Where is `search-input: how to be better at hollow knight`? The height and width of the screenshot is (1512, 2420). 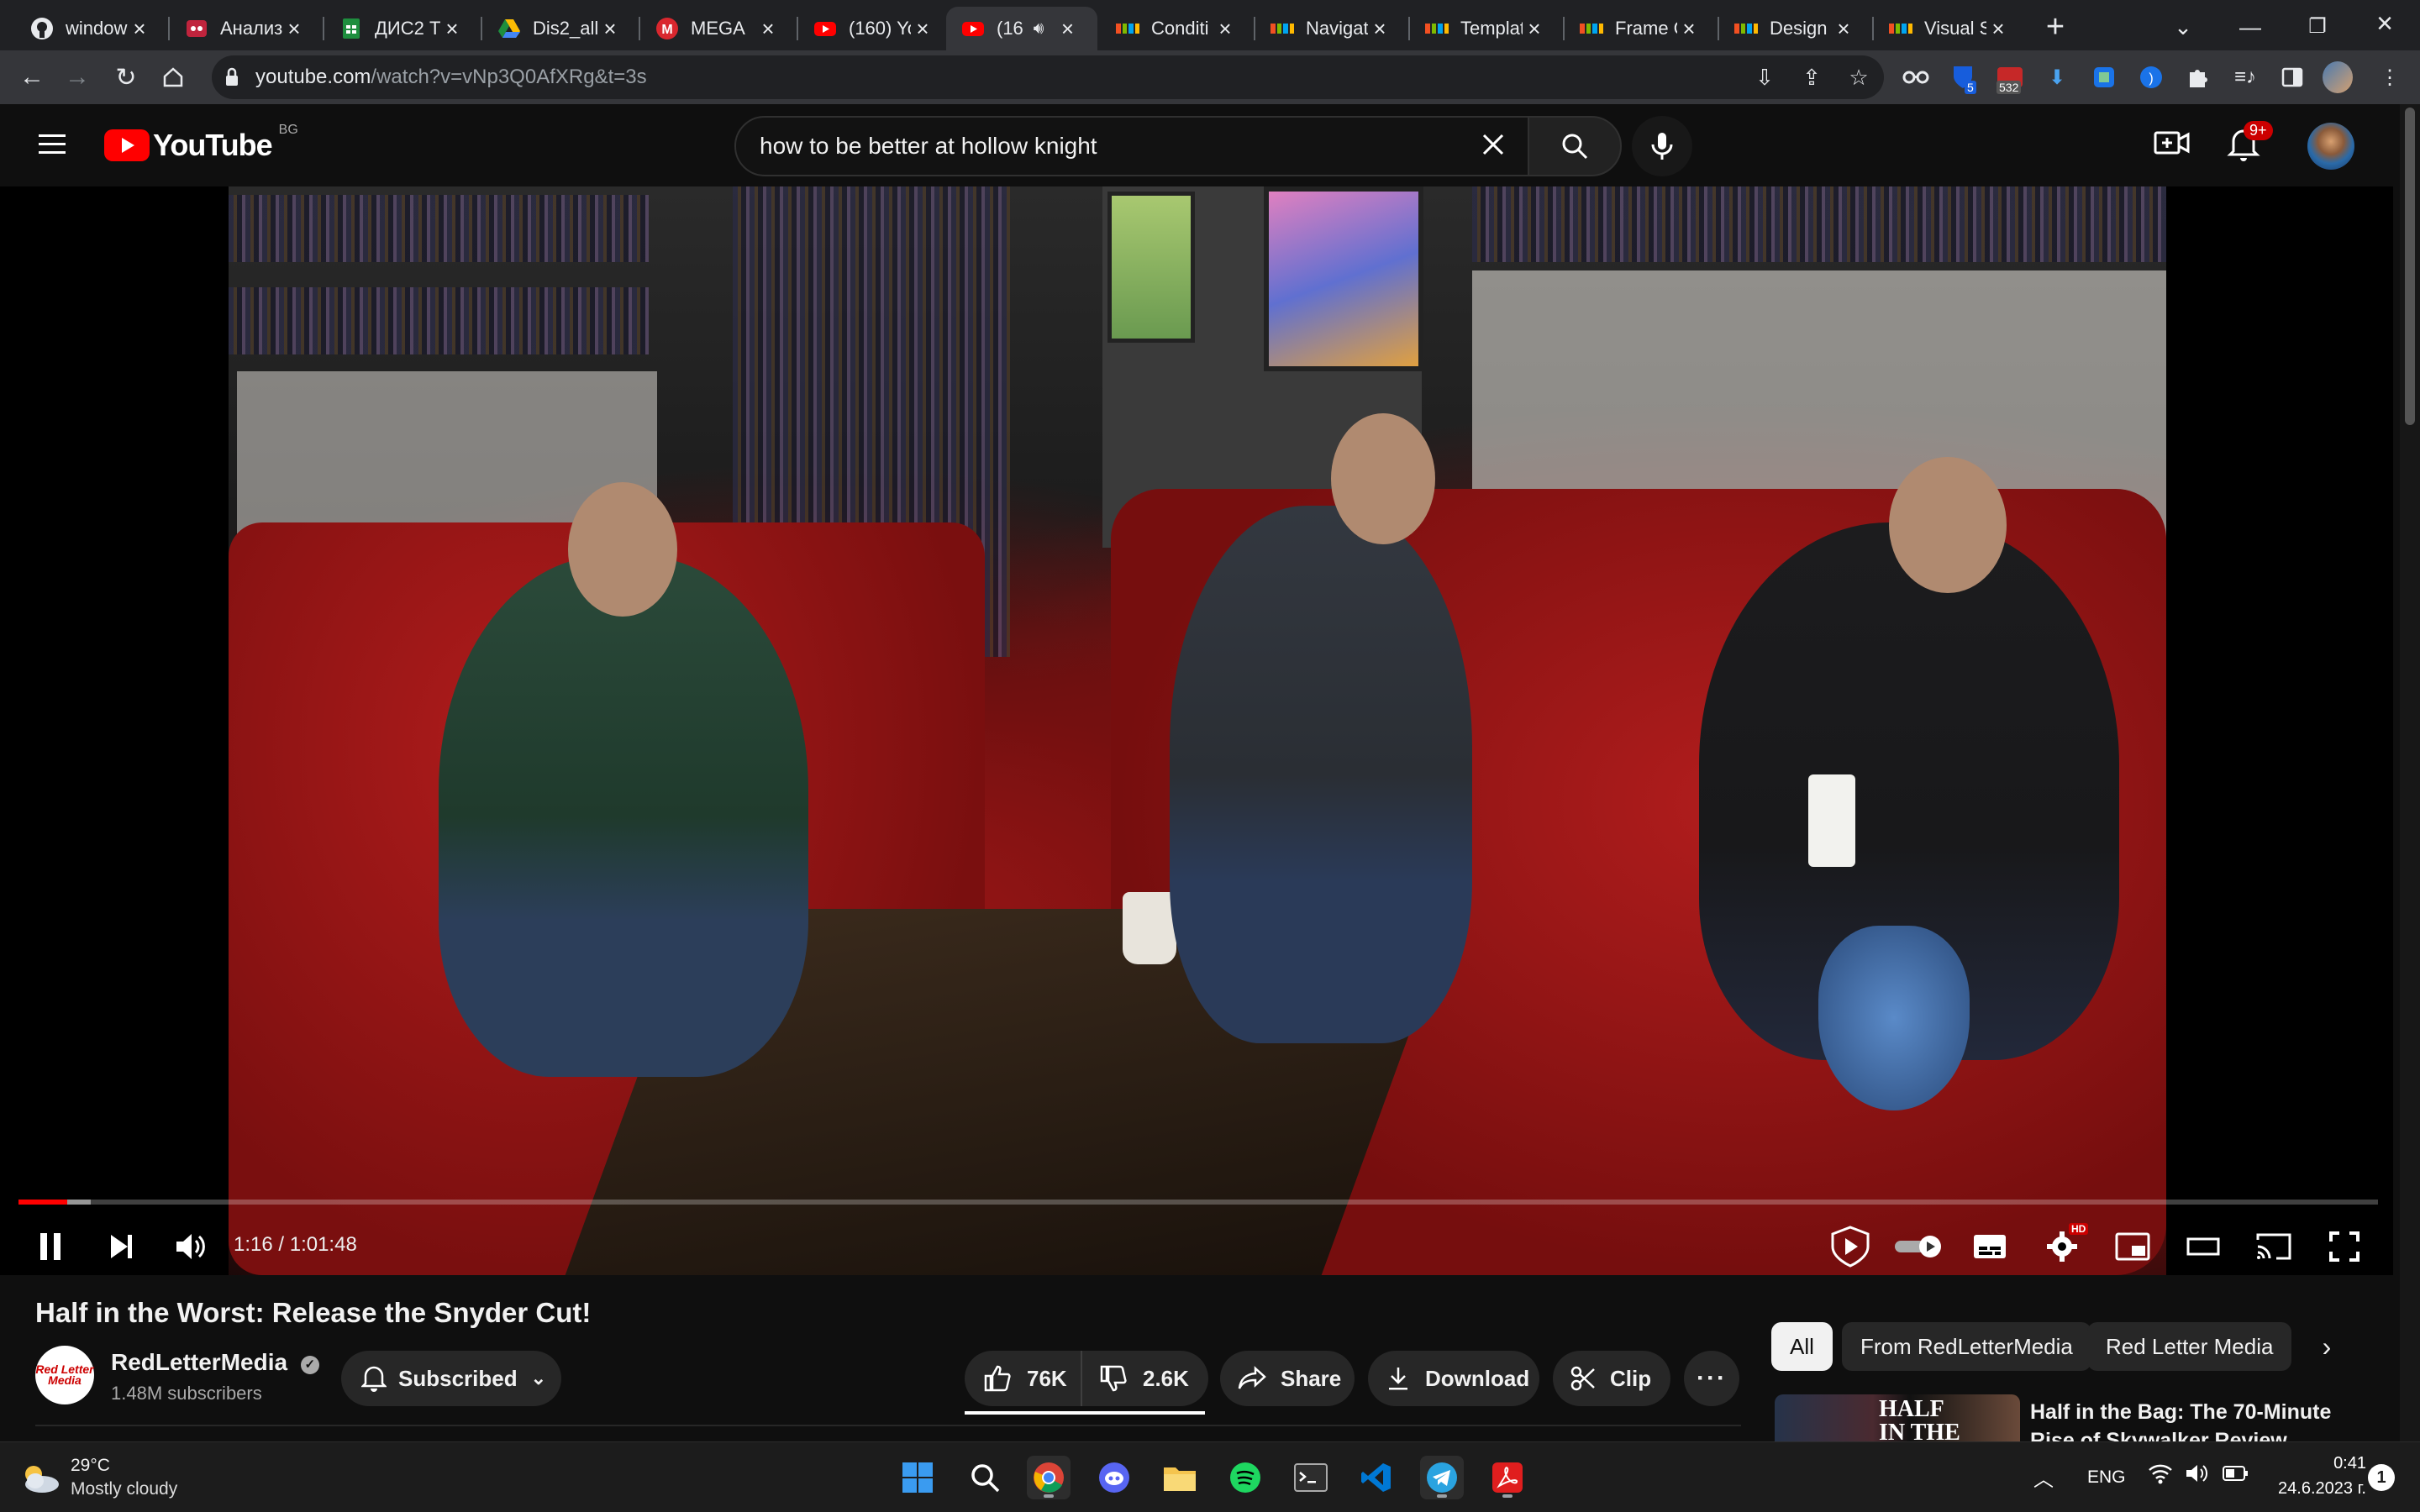
search-input: how to be better at hollow knight is located at coordinates (1120, 146).